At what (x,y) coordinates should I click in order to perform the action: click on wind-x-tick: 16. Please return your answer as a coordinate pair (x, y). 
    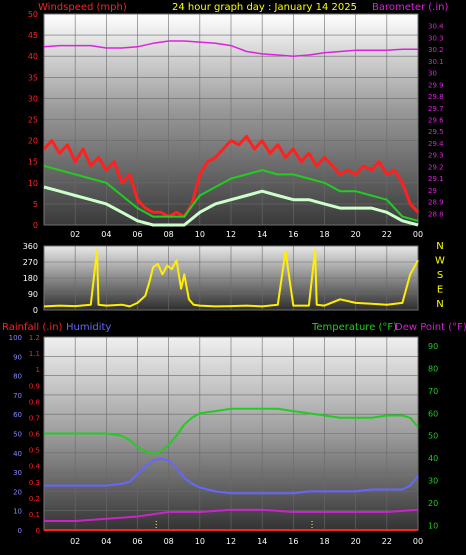
    Looking at the image, I should click on (293, 234).